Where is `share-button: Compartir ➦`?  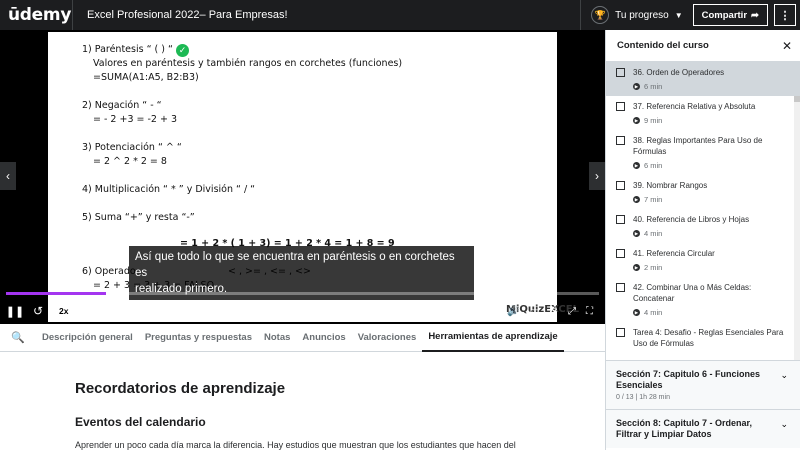 share-button: Compartir ➦ is located at coordinates (730, 15).